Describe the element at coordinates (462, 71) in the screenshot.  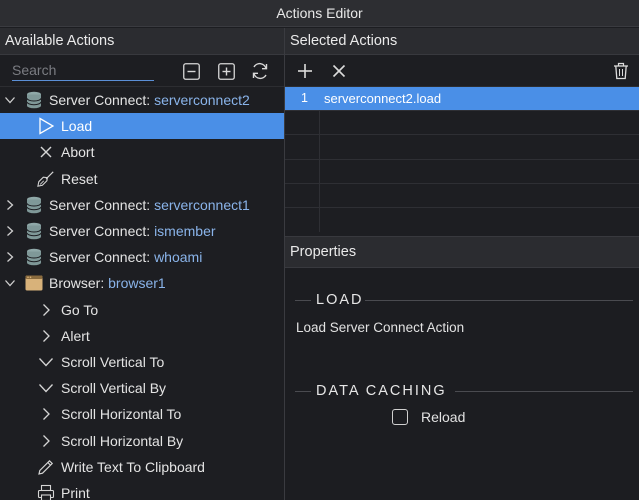
I see `selected-actions-toolbar` at that location.